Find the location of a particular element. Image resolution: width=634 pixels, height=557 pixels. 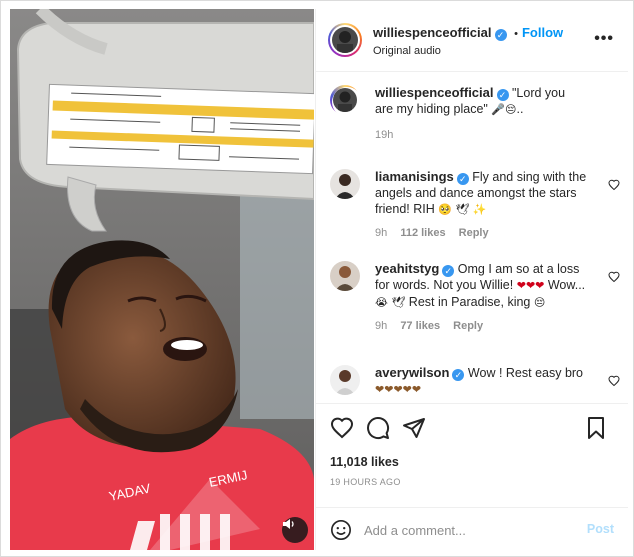

sparkles-emoji-icon: ✨ is located at coordinates (479, 209).